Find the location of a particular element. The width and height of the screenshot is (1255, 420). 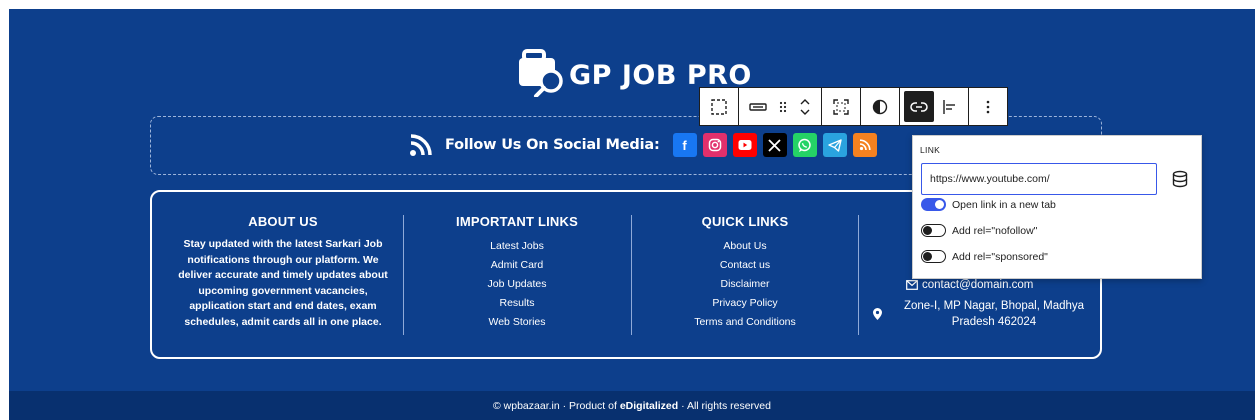

select-parent-button is located at coordinates (719, 106).